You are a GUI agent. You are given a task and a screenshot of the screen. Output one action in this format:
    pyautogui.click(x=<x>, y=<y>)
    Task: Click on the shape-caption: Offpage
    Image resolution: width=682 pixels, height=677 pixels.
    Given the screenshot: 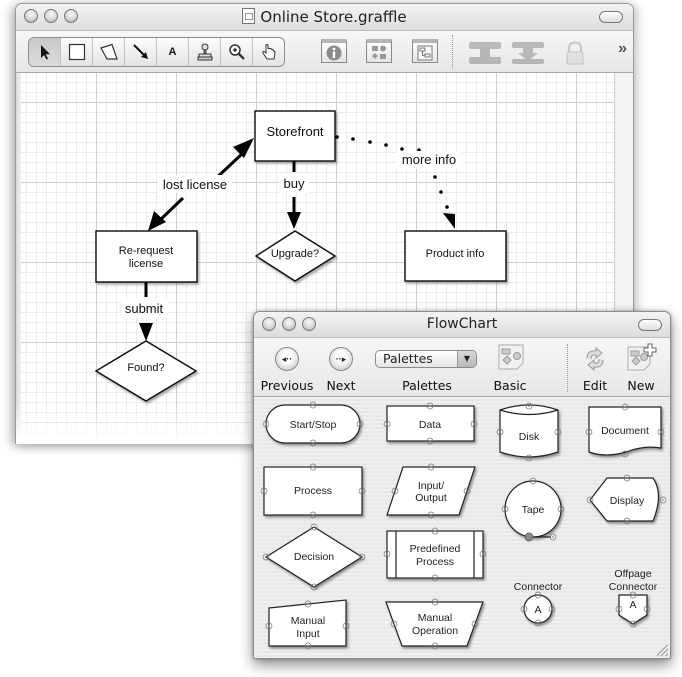 What is the action you would take?
    pyautogui.click(x=632, y=574)
    